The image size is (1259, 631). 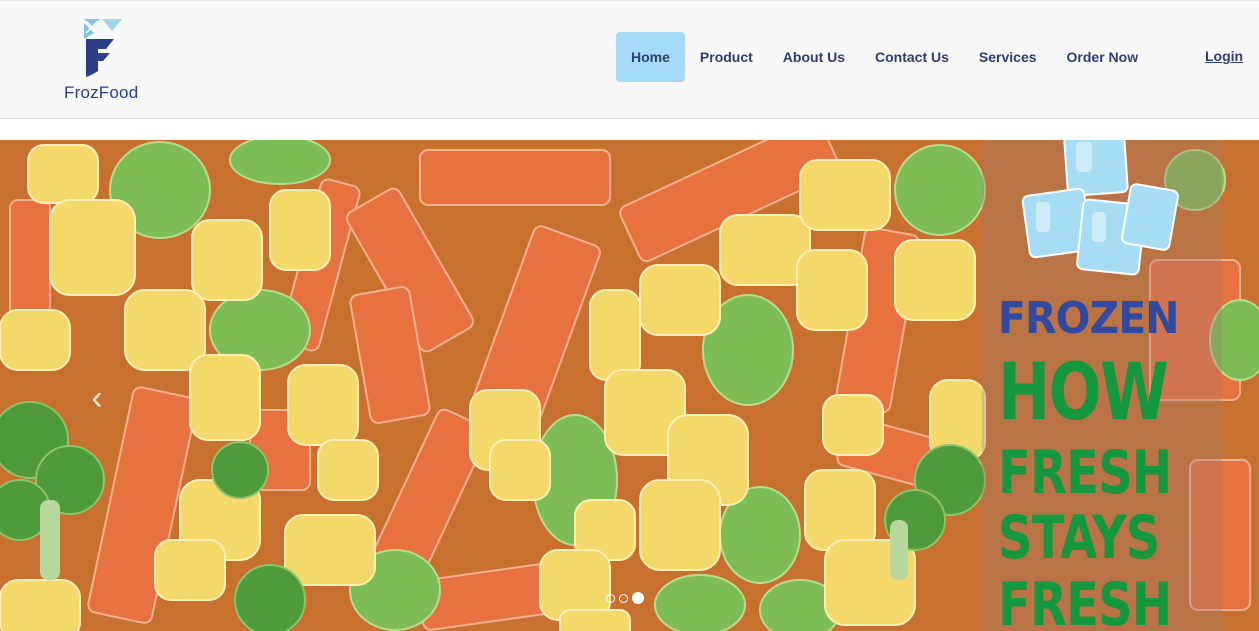 I want to click on carousel-indicators, so click(x=625, y=598).